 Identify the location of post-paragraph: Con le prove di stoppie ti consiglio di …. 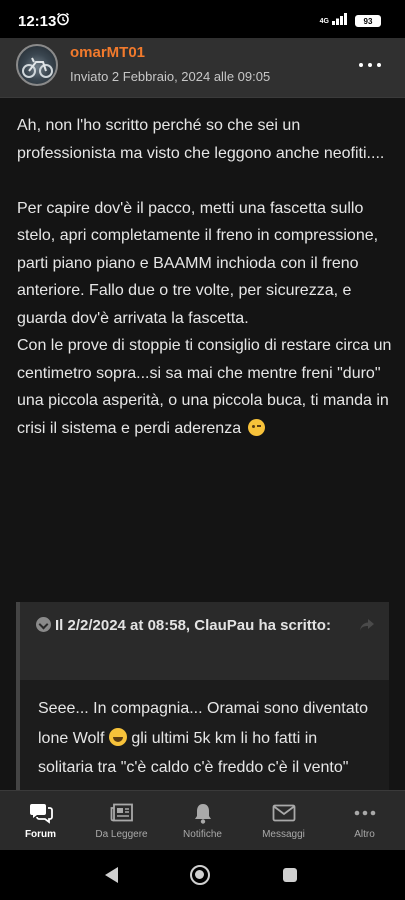
(204, 387).